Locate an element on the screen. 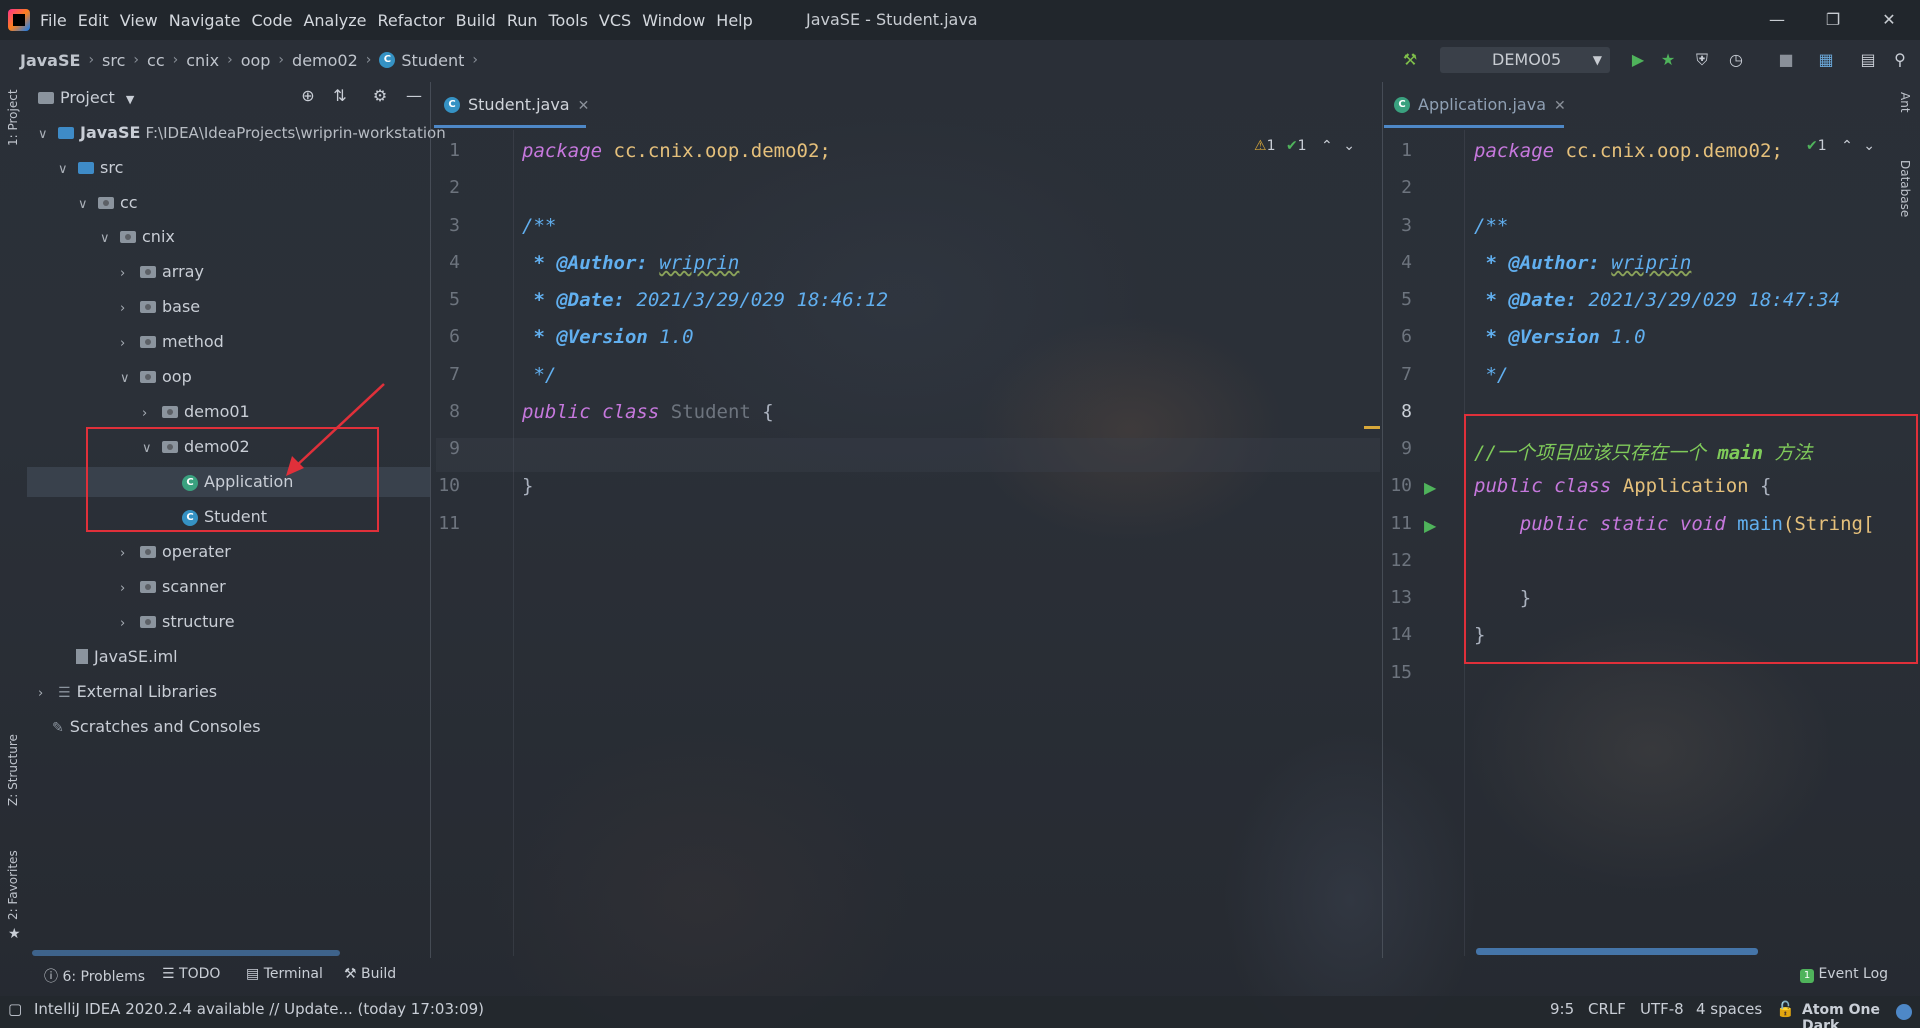 The height and width of the screenshot is (1028, 1920). code-line: * @Date: 2021/3/29/029 18:46:12 is located at coordinates (705, 300).